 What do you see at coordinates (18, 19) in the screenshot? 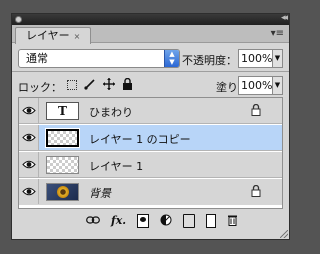
I see `close-panel-icon` at bounding box center [18, 19].